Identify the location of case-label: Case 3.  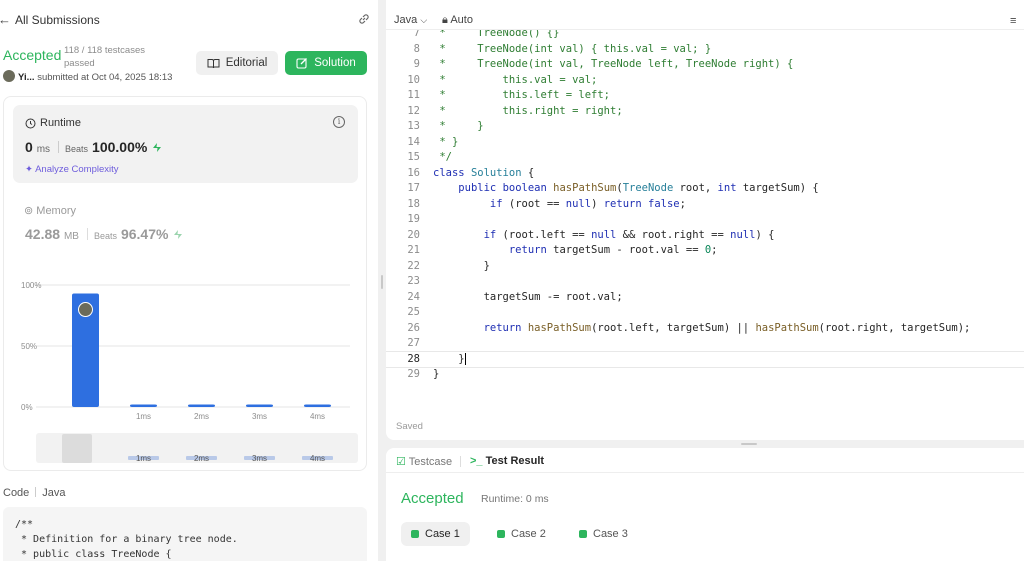
(610, 534).